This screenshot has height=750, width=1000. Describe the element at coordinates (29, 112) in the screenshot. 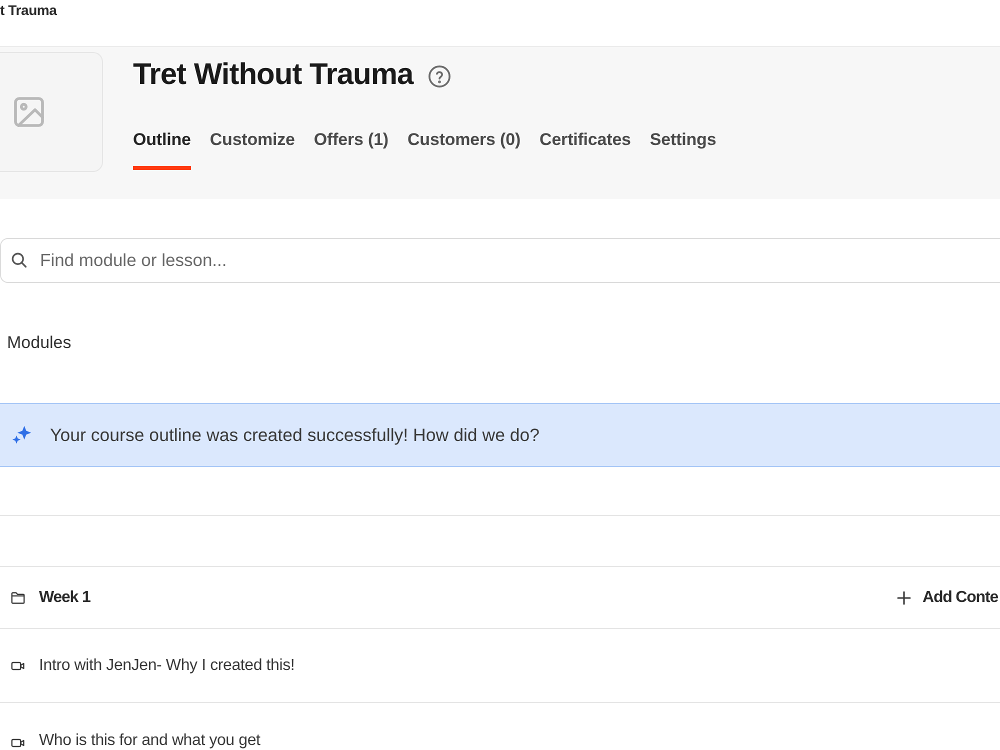

I see `image-icon` at that location.